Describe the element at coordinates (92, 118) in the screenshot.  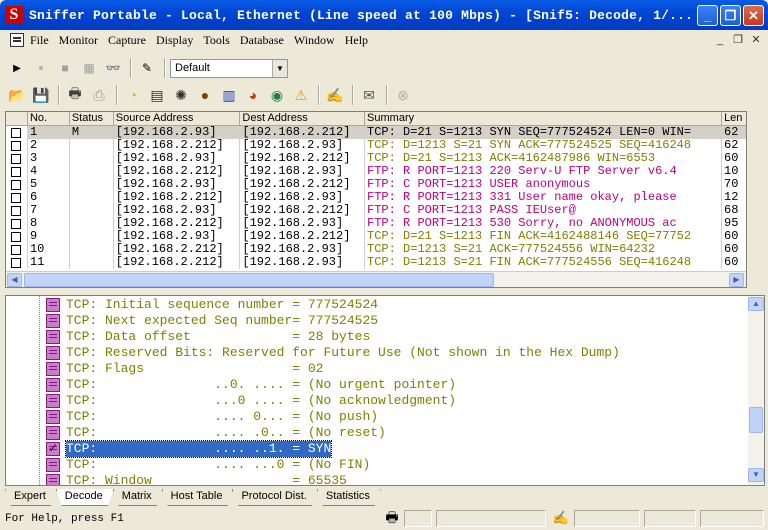
I see `column-status: Status` at that location.